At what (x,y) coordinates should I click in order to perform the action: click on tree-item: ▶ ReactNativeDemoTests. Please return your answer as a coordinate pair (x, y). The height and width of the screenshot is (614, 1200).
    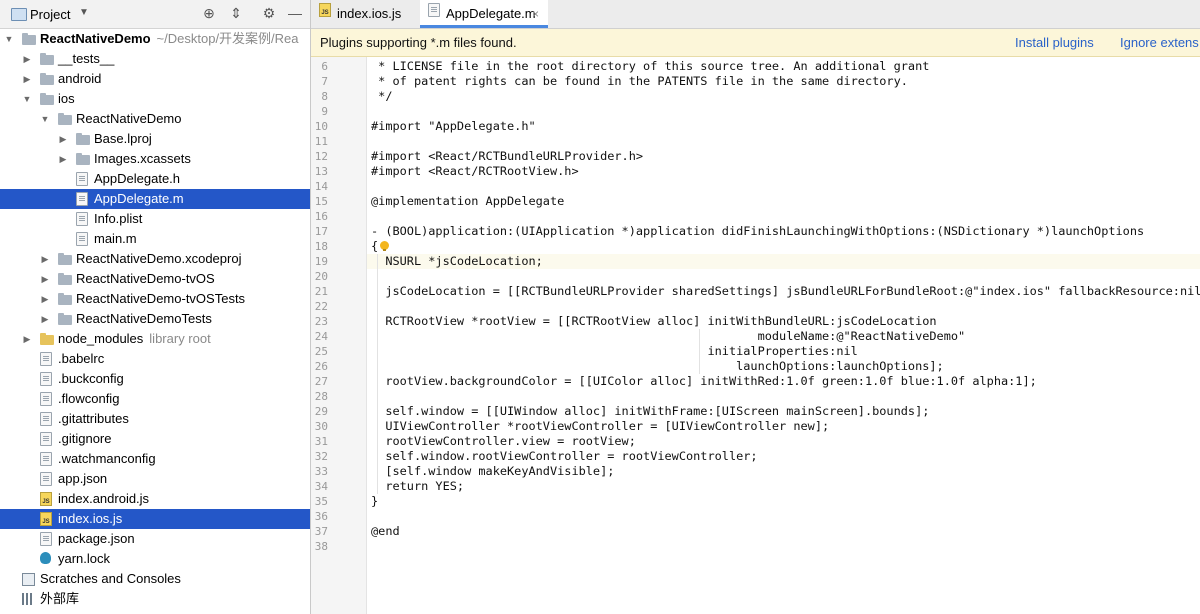
    Looking at the image, I should click on (155, 319).